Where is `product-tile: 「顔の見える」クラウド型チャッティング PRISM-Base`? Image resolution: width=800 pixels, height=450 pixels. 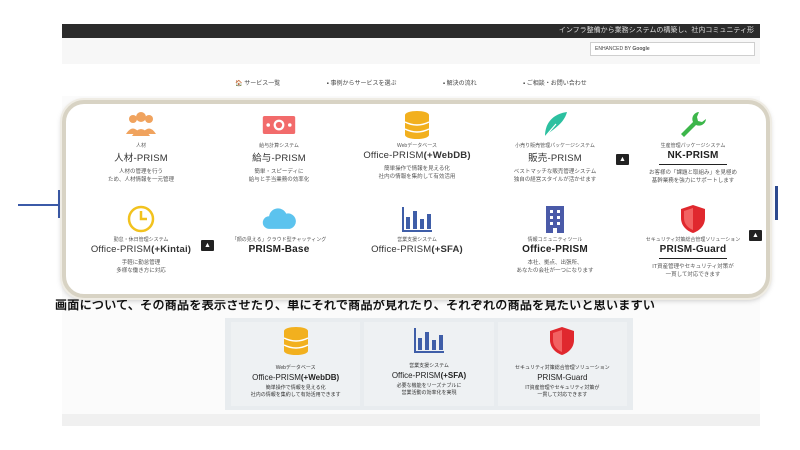
product-tile: 「顔の見える」クラウド型チャッティング PRISM-Base is located at coordinates (279, 247).